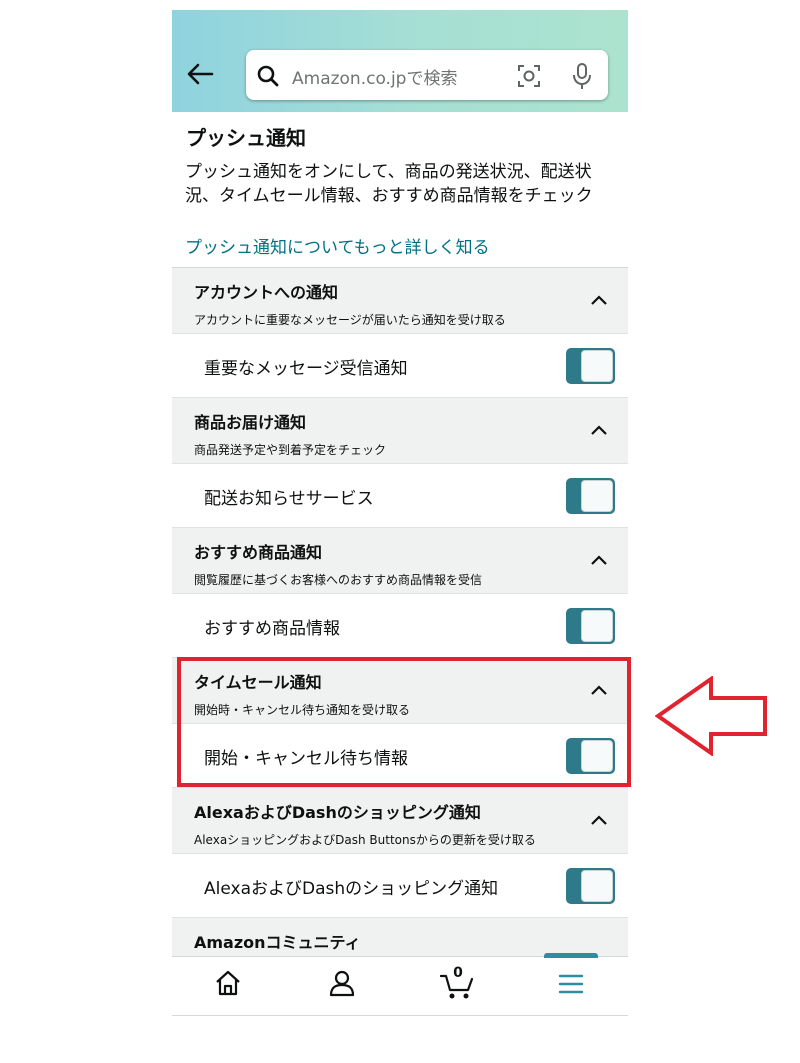 The image size is (800, 1063). Describe the element at coordinates (350, 320) in the screenshot. I see `section-subtitle: アカウントに重要なメッセージが届いたら通知を受け取る` at that location.